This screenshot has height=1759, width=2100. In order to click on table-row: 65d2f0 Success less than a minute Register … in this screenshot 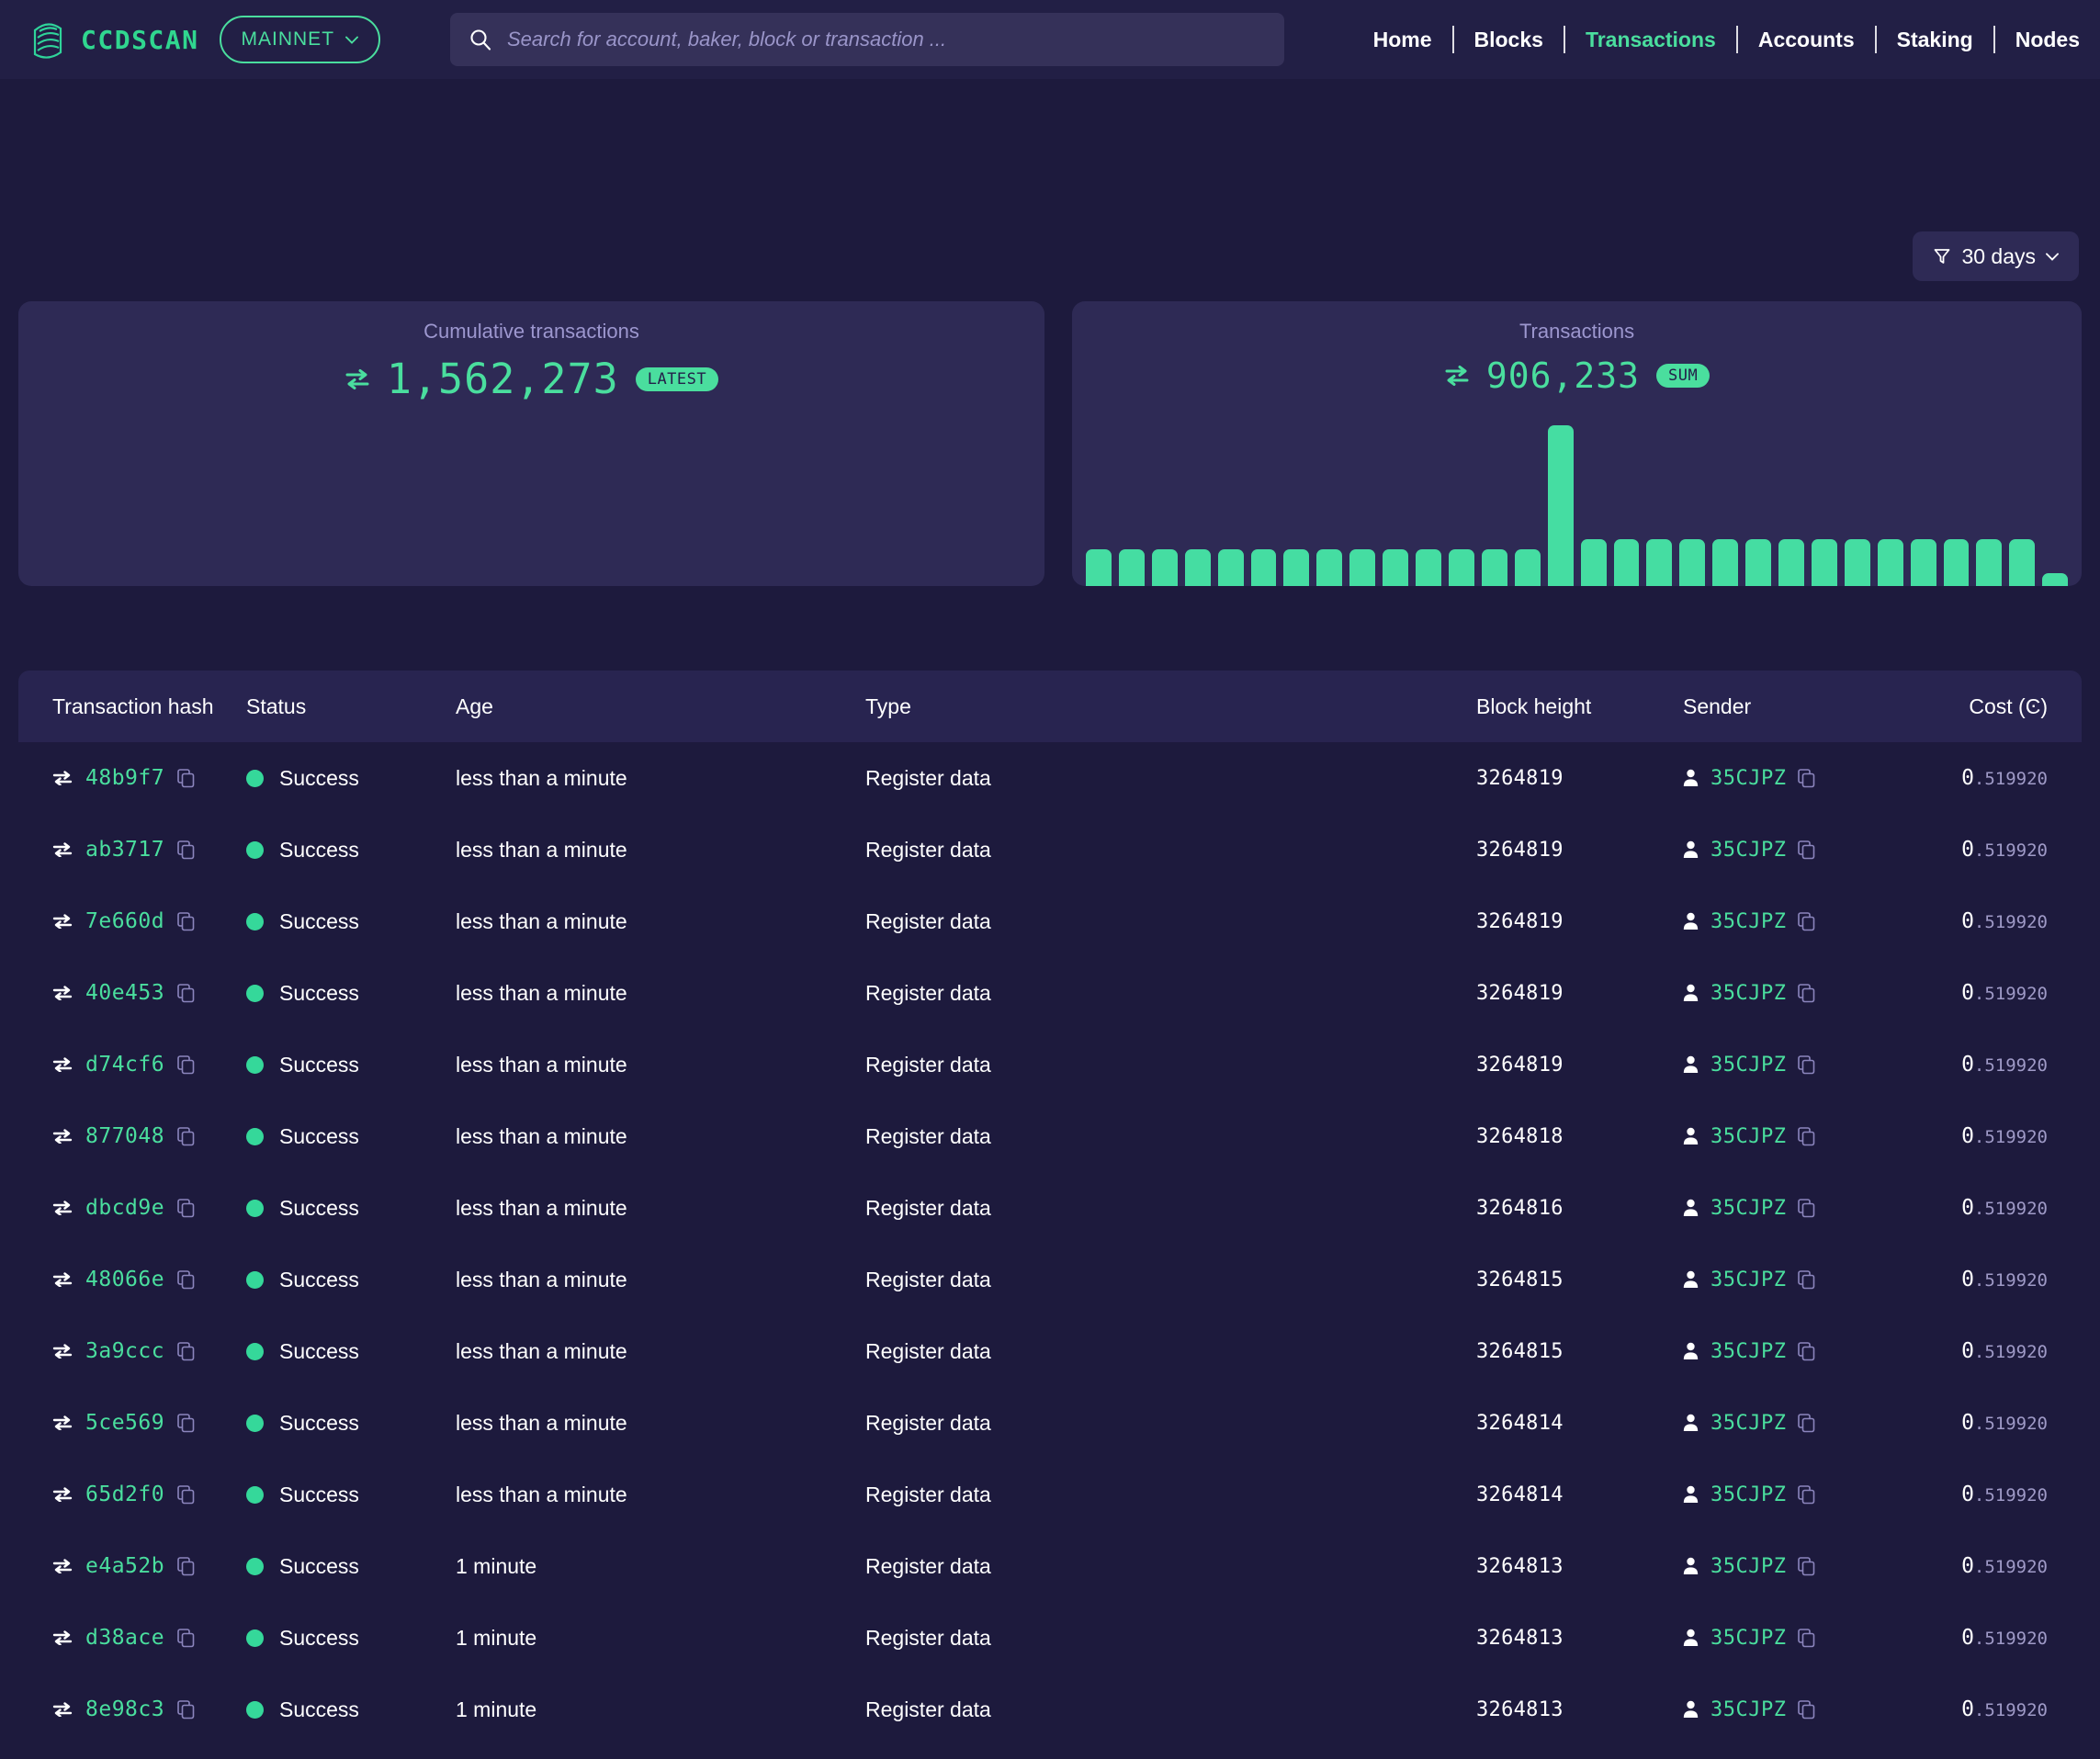, I will do `click(1050, 1494)`.